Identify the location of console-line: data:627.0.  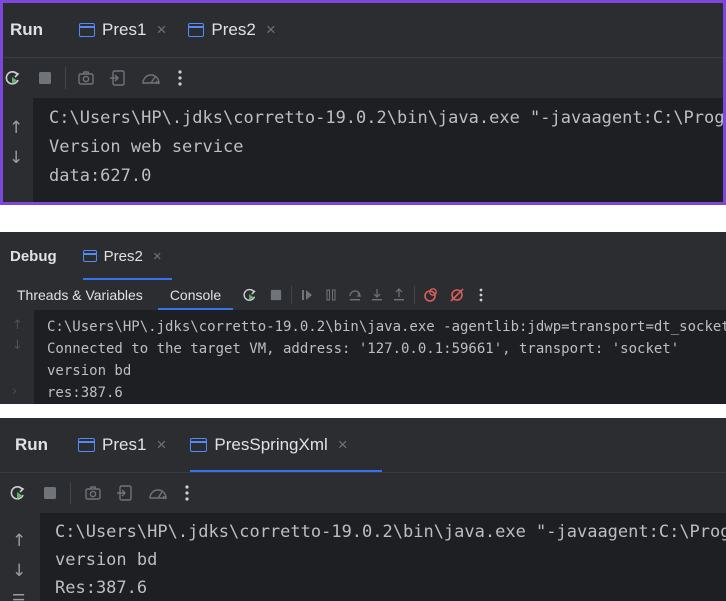
(100, 176).